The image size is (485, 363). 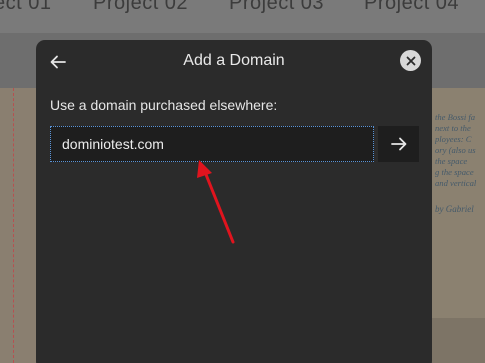 What do you see at coordinates (454, 209) in the screenshot?
I see `background-credit: by Gabriel` at bounding box center [454, 209].